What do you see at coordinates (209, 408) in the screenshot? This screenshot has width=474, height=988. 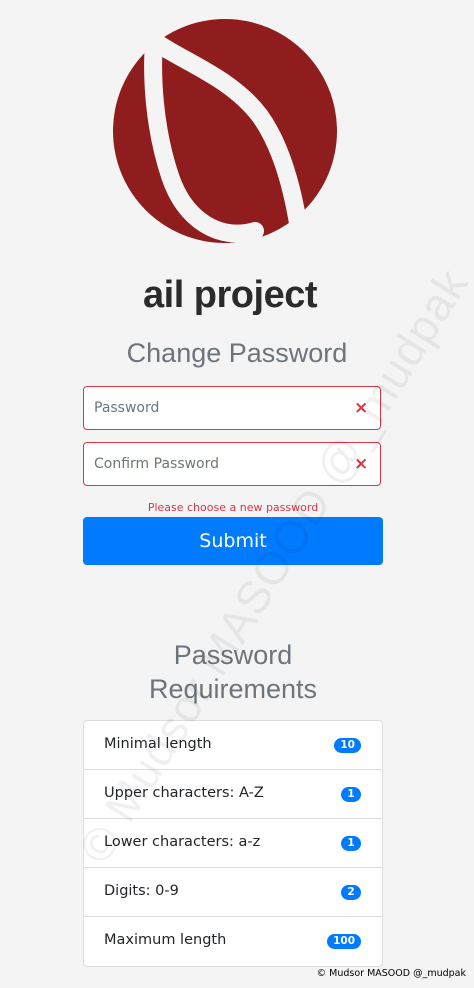 I see `password-input` at bounding box center [209, 408].